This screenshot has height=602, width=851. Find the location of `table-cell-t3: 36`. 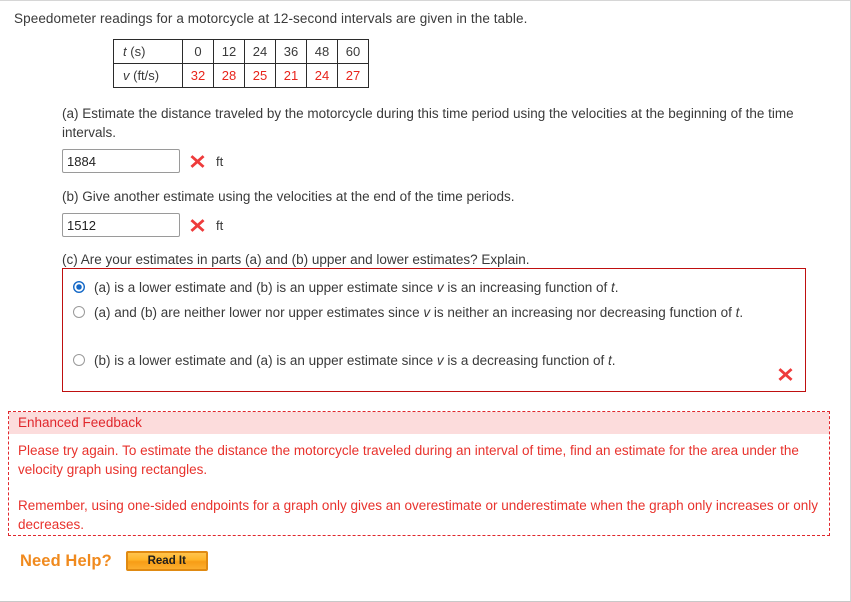

table-cell-t3: 36 is located at coordinates (291, 51).